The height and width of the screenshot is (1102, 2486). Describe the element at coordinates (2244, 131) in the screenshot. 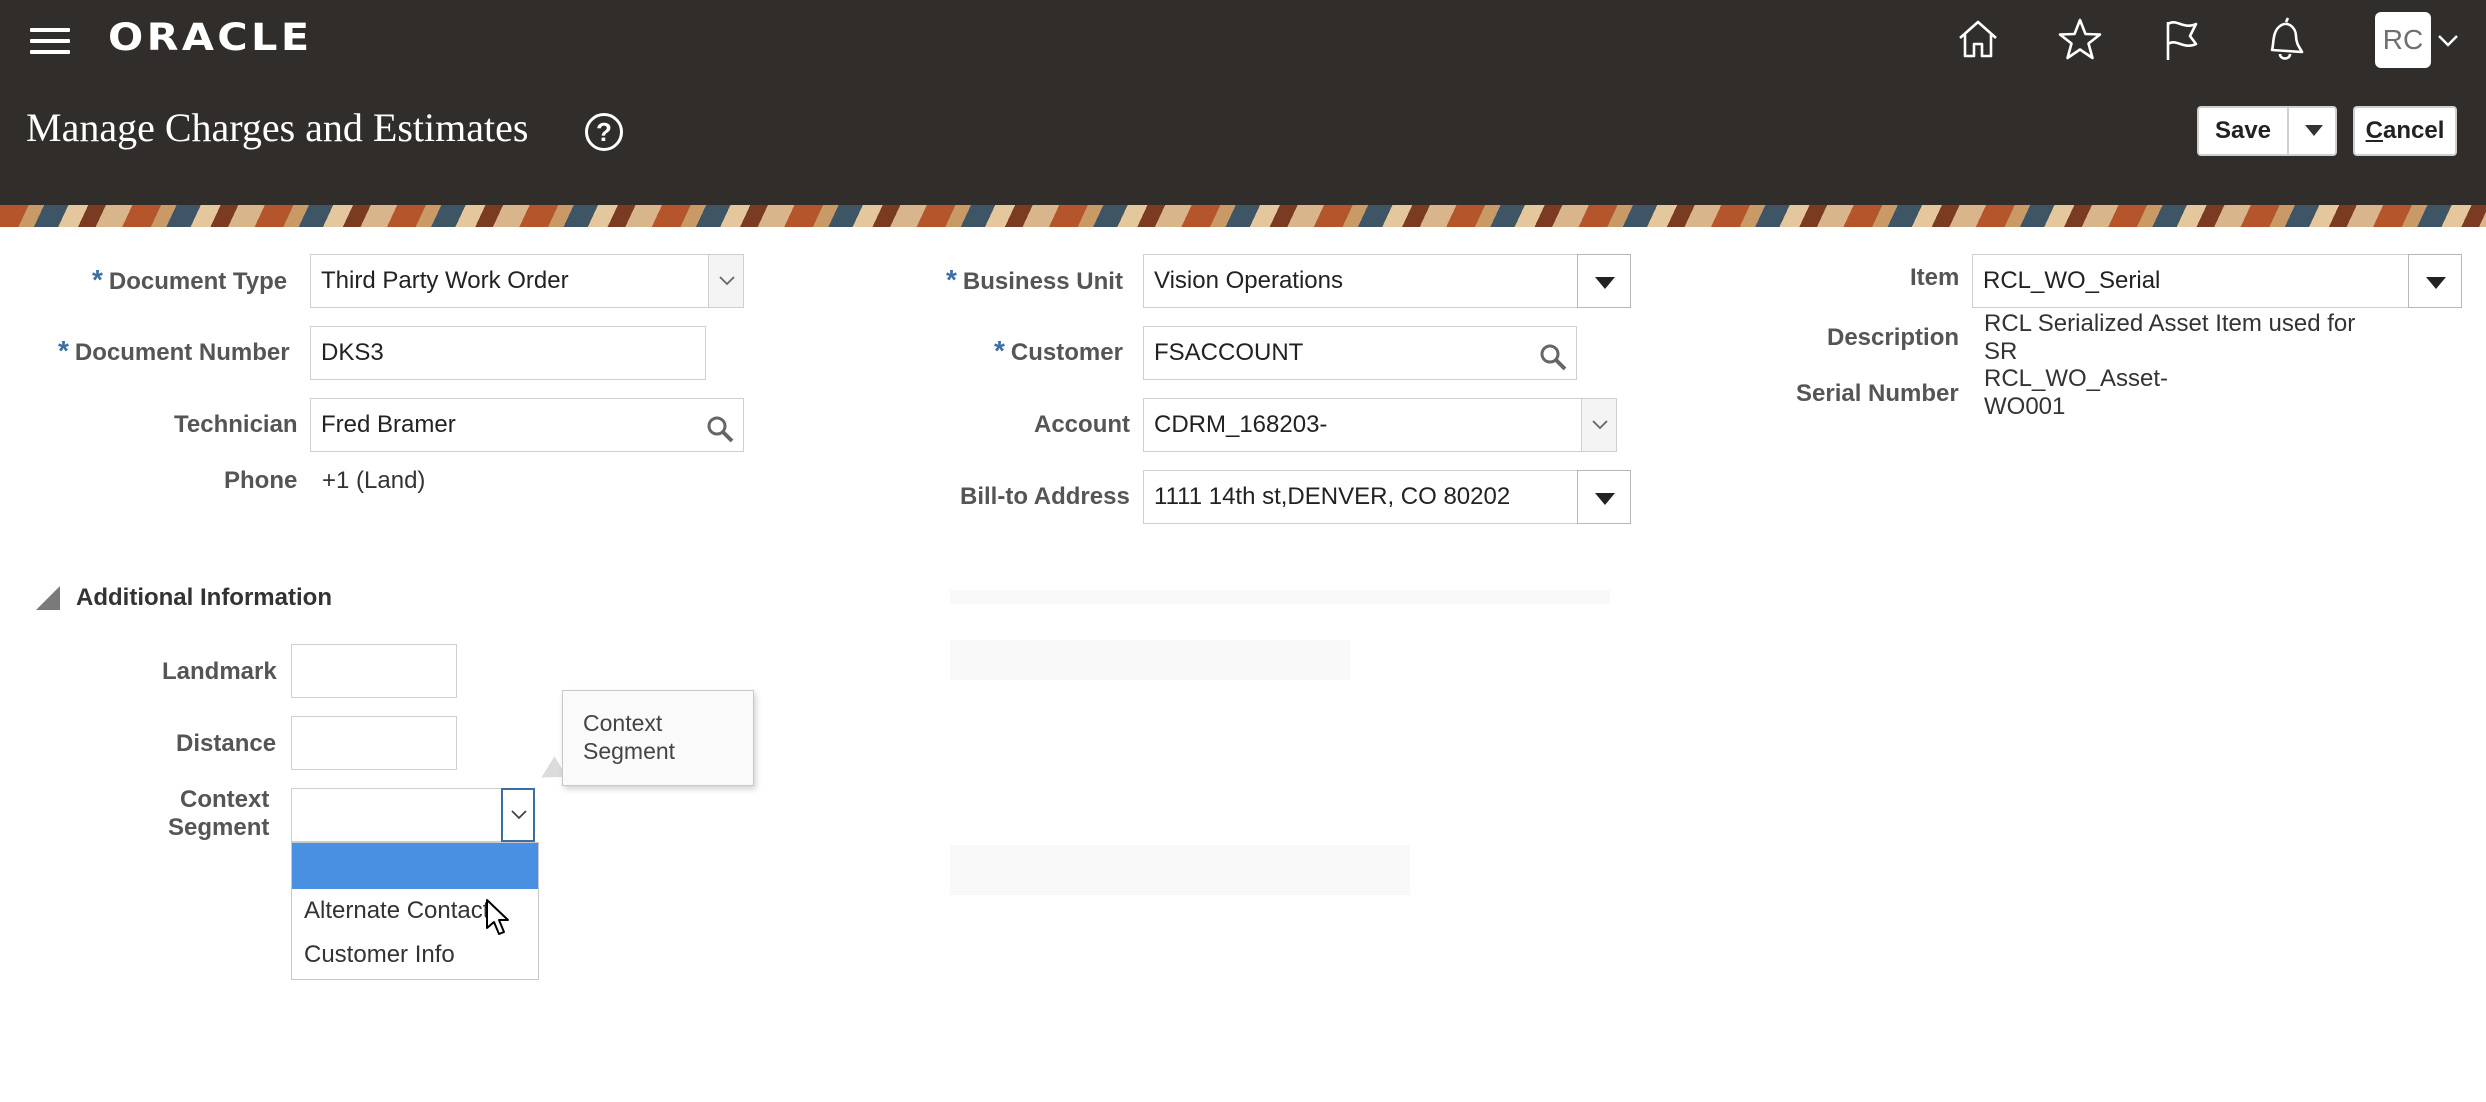

I see `save-button: Save` at that location.